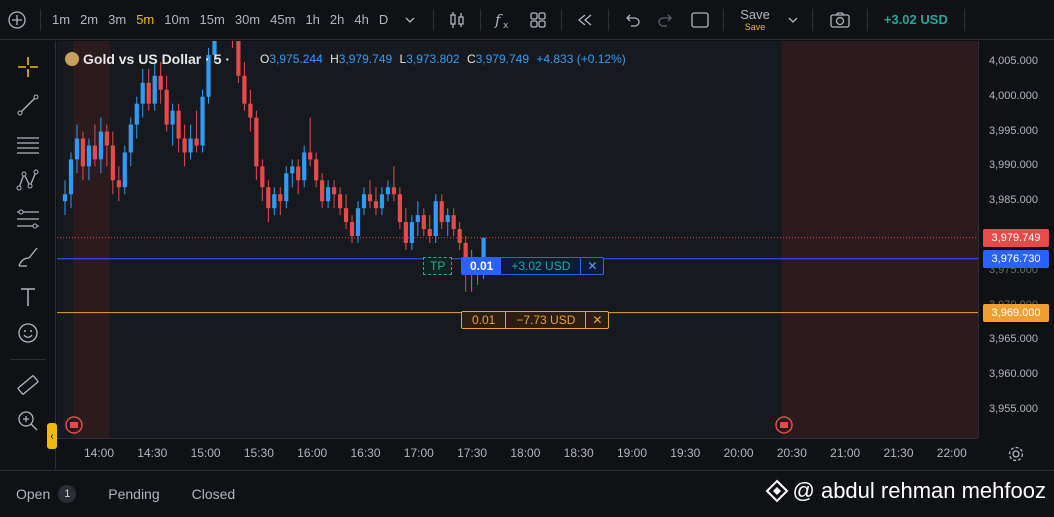 The height and width of the screenshot is (517, 1054). What do you see at coordinates (156, 59) in the screenshot?
I see `symbol-title: Gold vs US Dollar · 5 ·` at bounding box center [156, 59].